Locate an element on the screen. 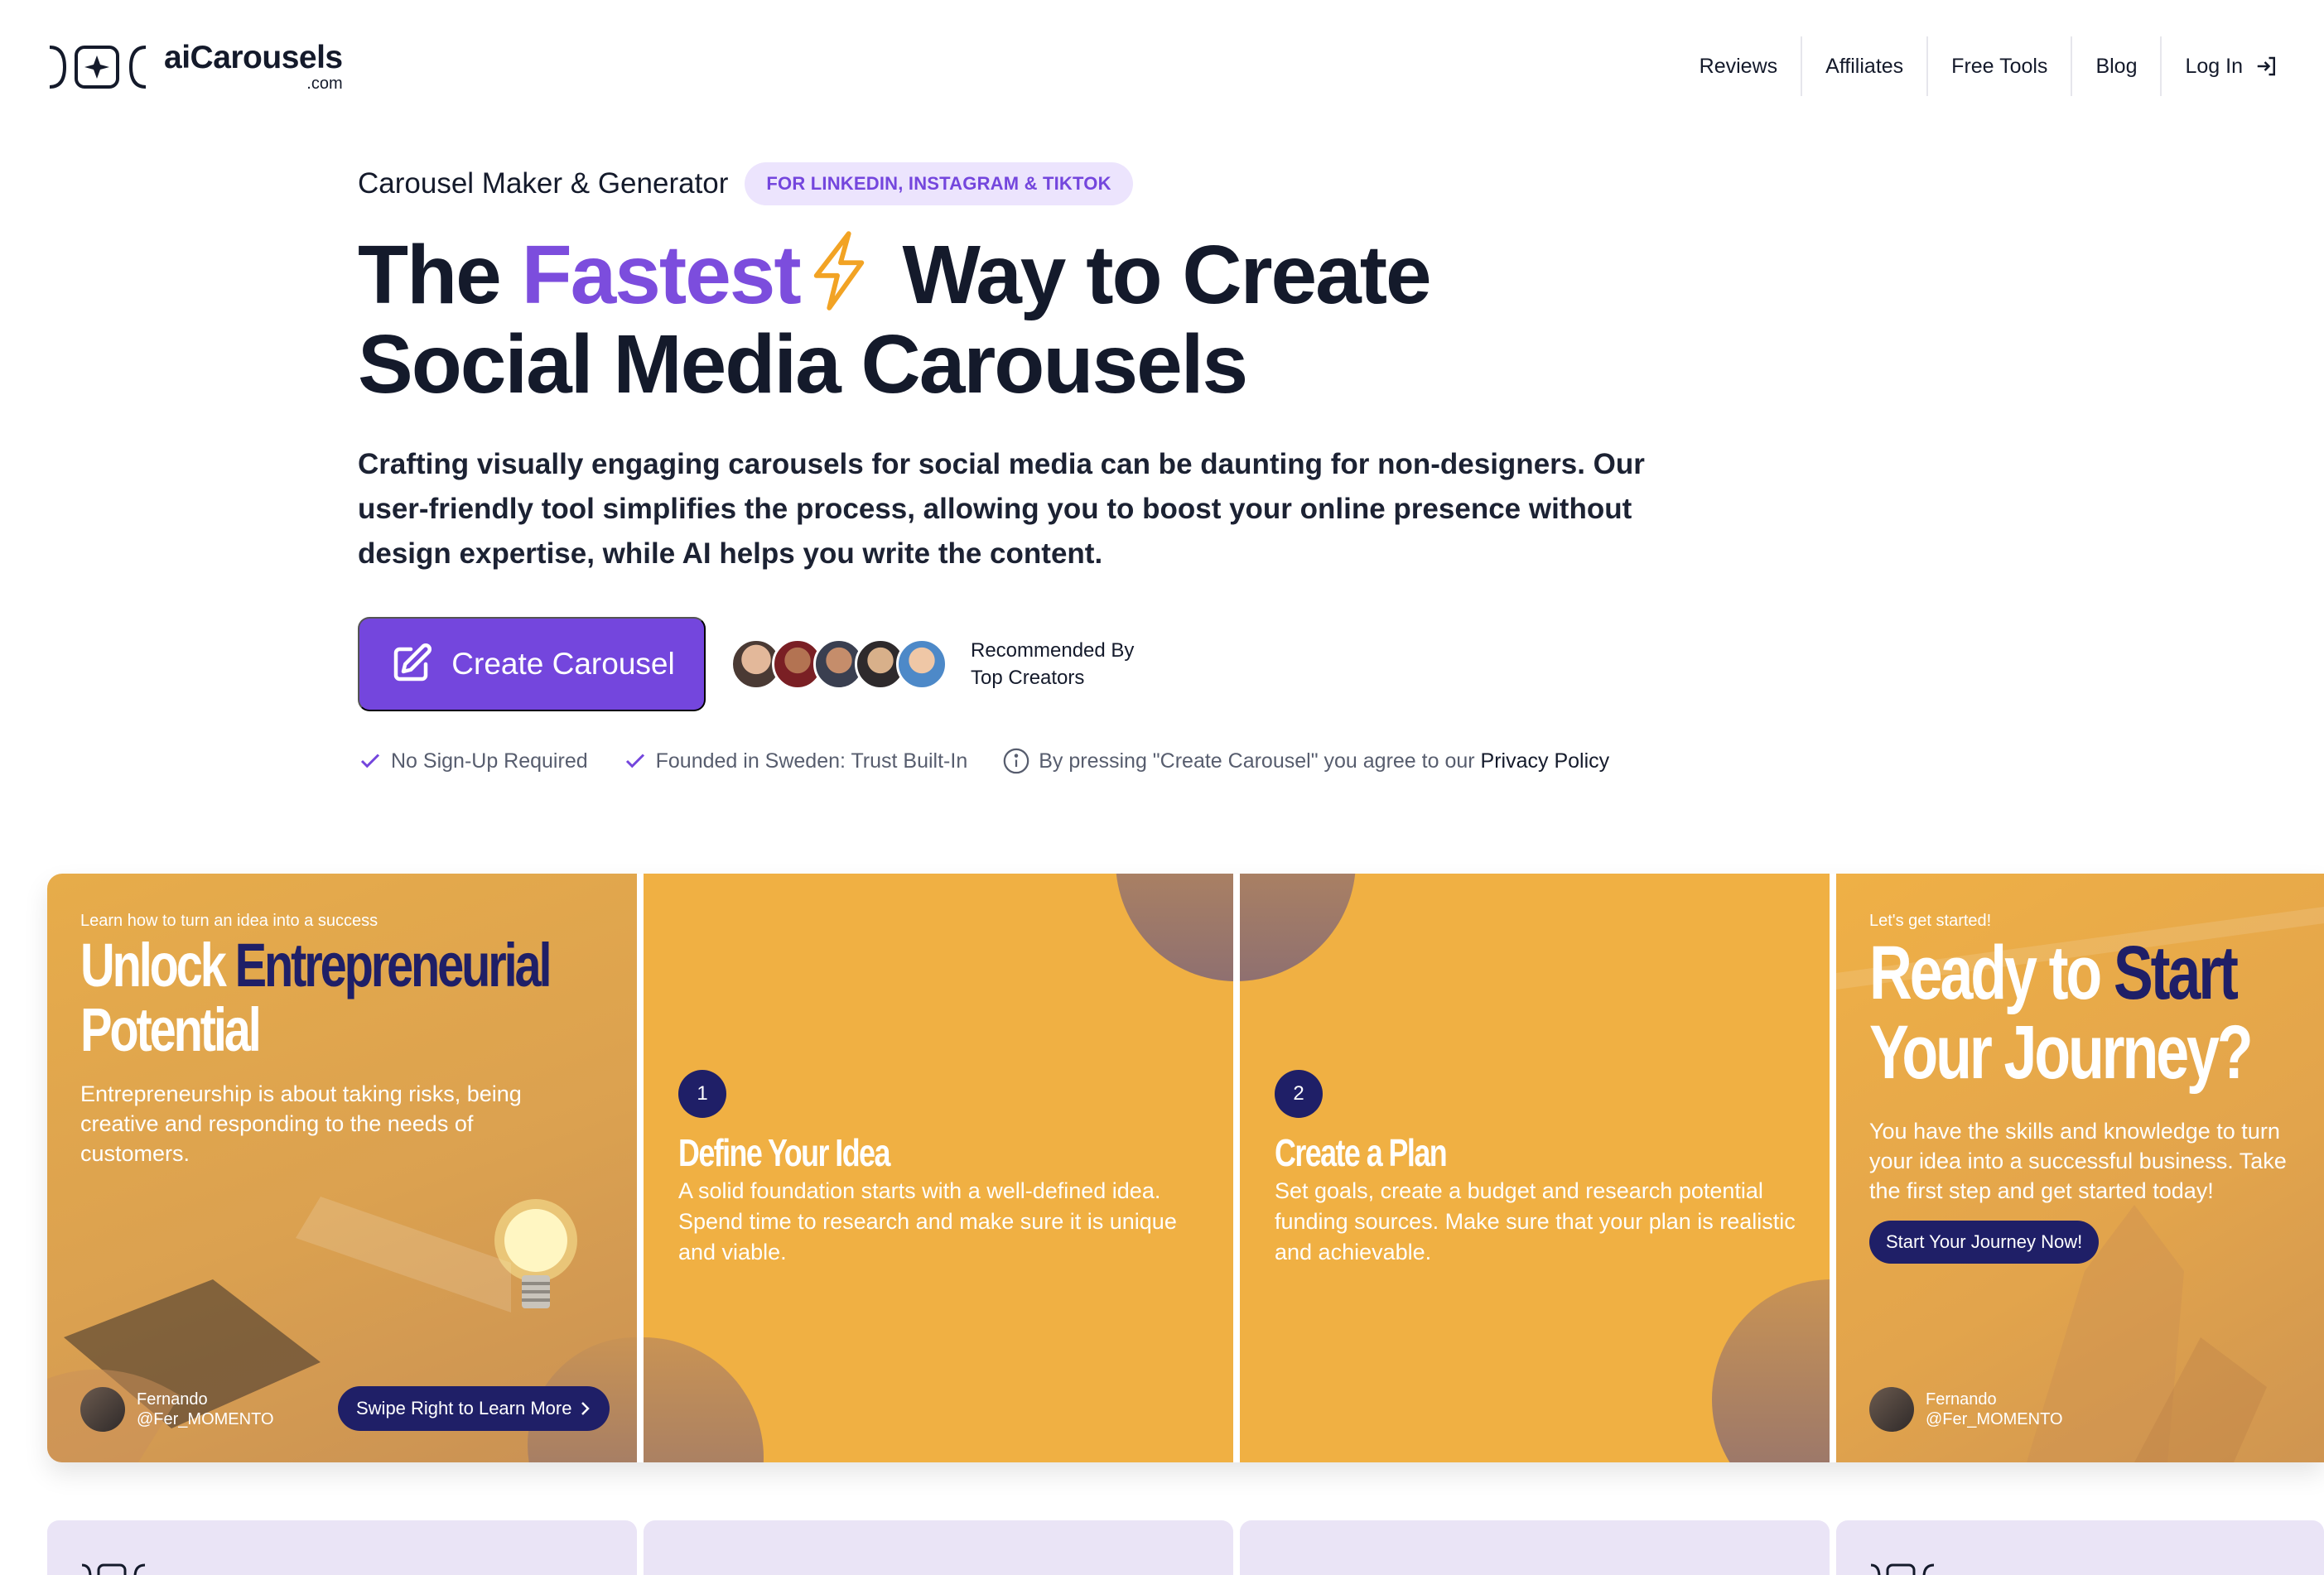 Image resolution: width=2324 pixels, height=1575 pixels. slide4-title-line2: Your Journey? is located at coordinates (2061, 1052).